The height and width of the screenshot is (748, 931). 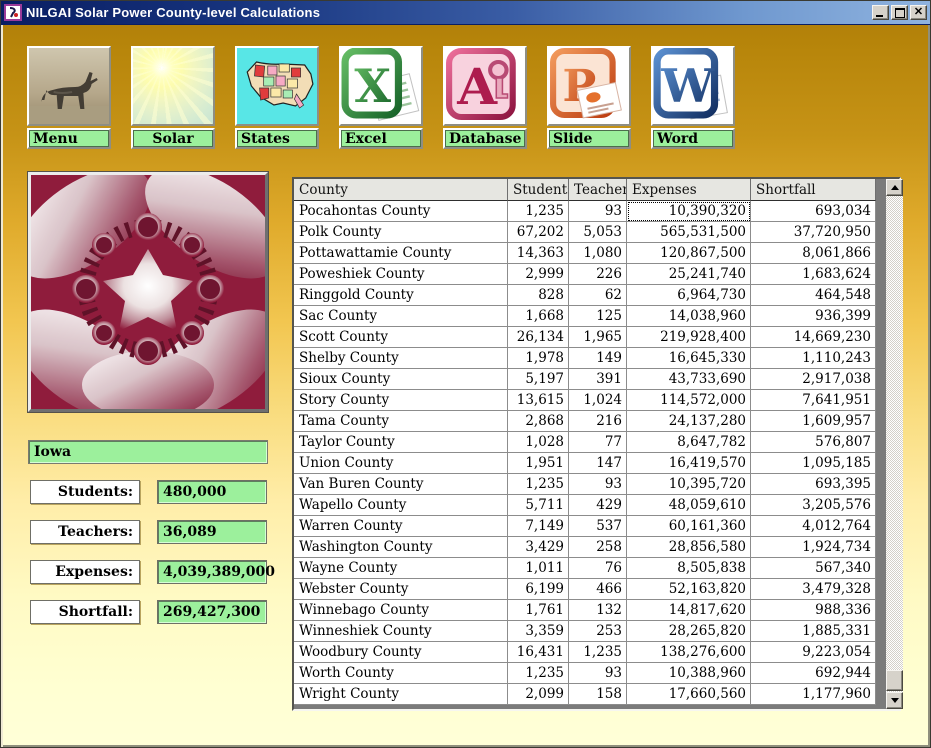 I want to click on cell-students: 1,011, so click(x=538, y=568).